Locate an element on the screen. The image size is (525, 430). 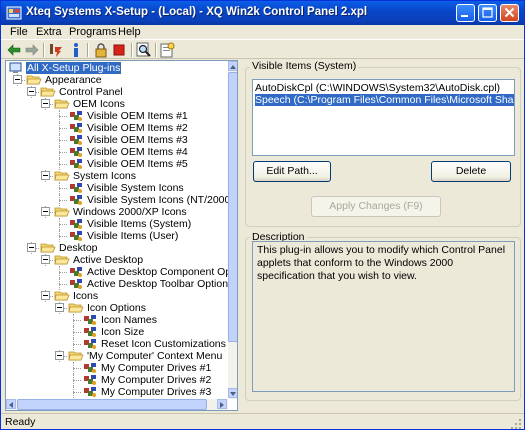
tree-horizontal-scrollbar is located at coordinates (117, 404).